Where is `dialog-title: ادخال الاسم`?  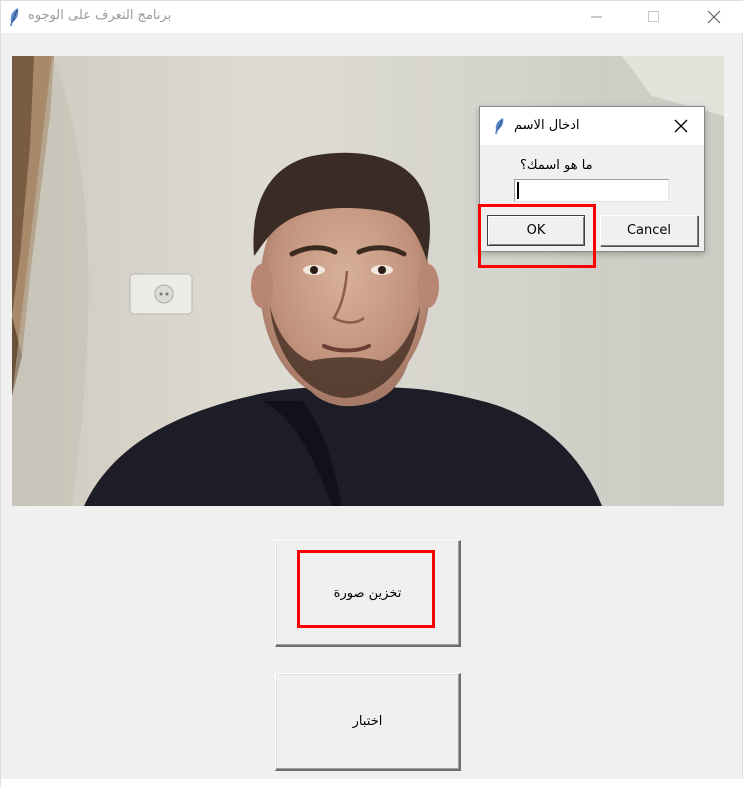 dialog-title: ادخال الاسم is located at coordinates (547, 125).